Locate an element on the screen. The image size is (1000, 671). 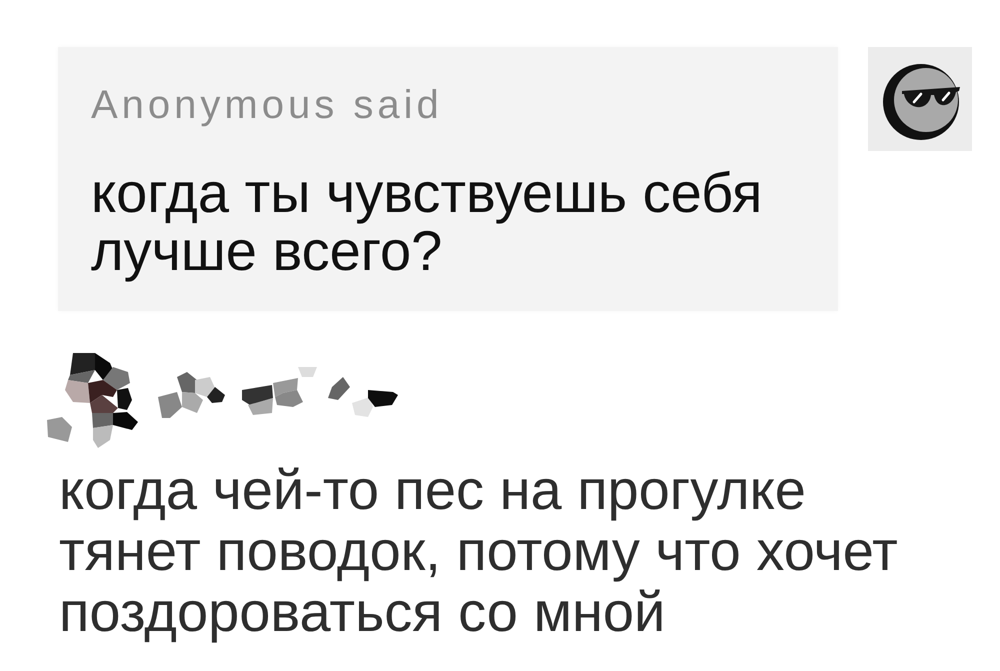
question-text: когда ты чувствуешь себя лучше всего? is located at coordinates (427, 222).